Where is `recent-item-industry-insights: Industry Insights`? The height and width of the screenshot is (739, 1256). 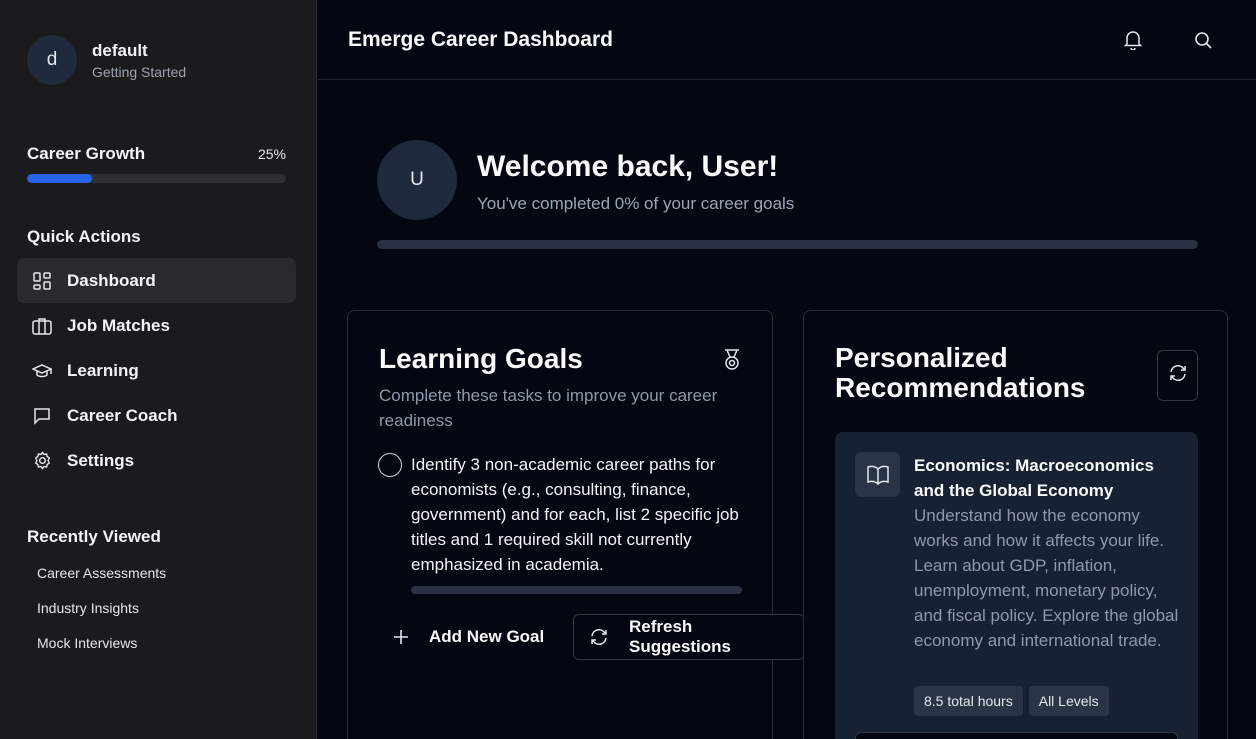
recent-item-industry-insights: Industry Insights is located at coordinates (101, 615).